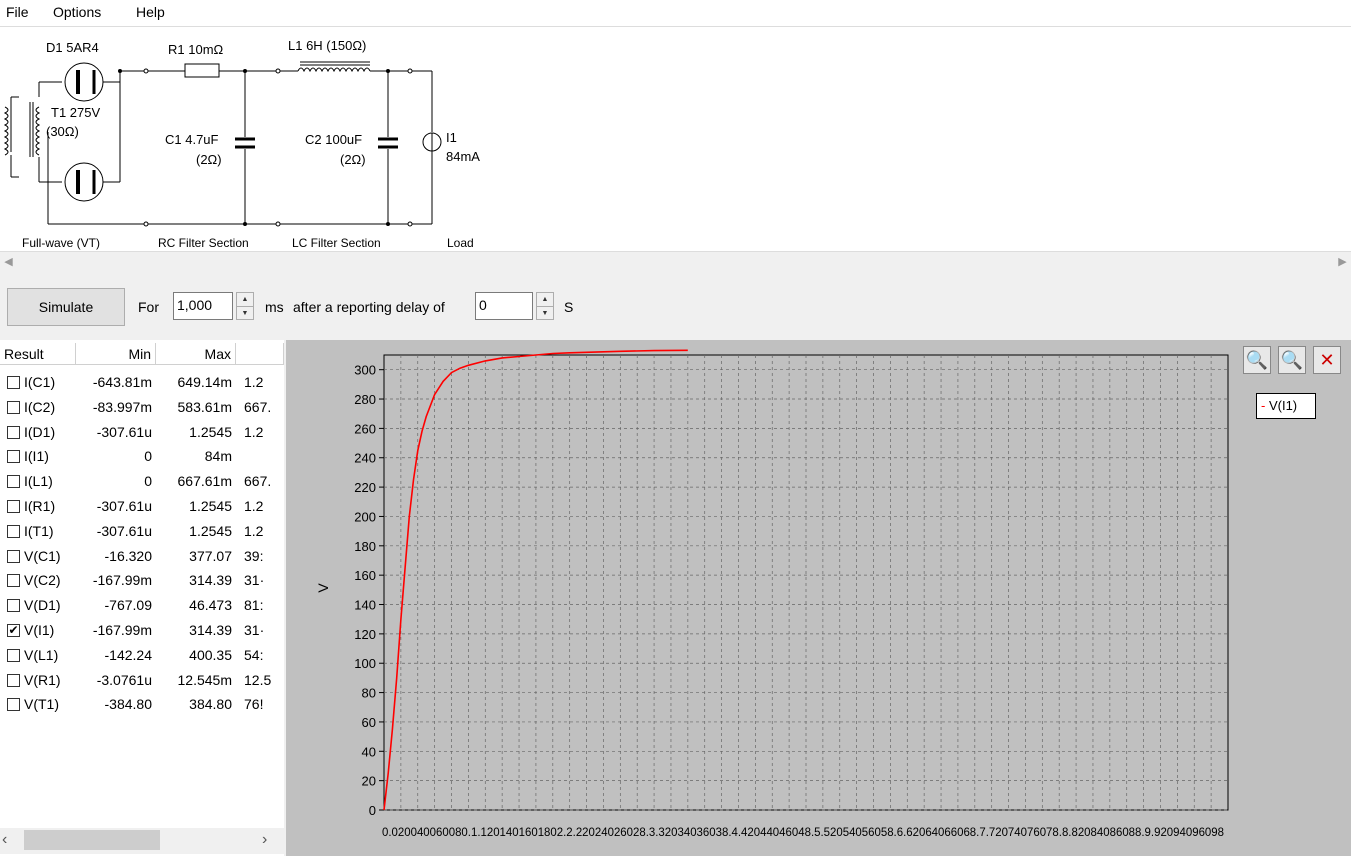  Describe the element at coordinates (92, 840) in the screenshot. I see `scroll-thumb` at that location.